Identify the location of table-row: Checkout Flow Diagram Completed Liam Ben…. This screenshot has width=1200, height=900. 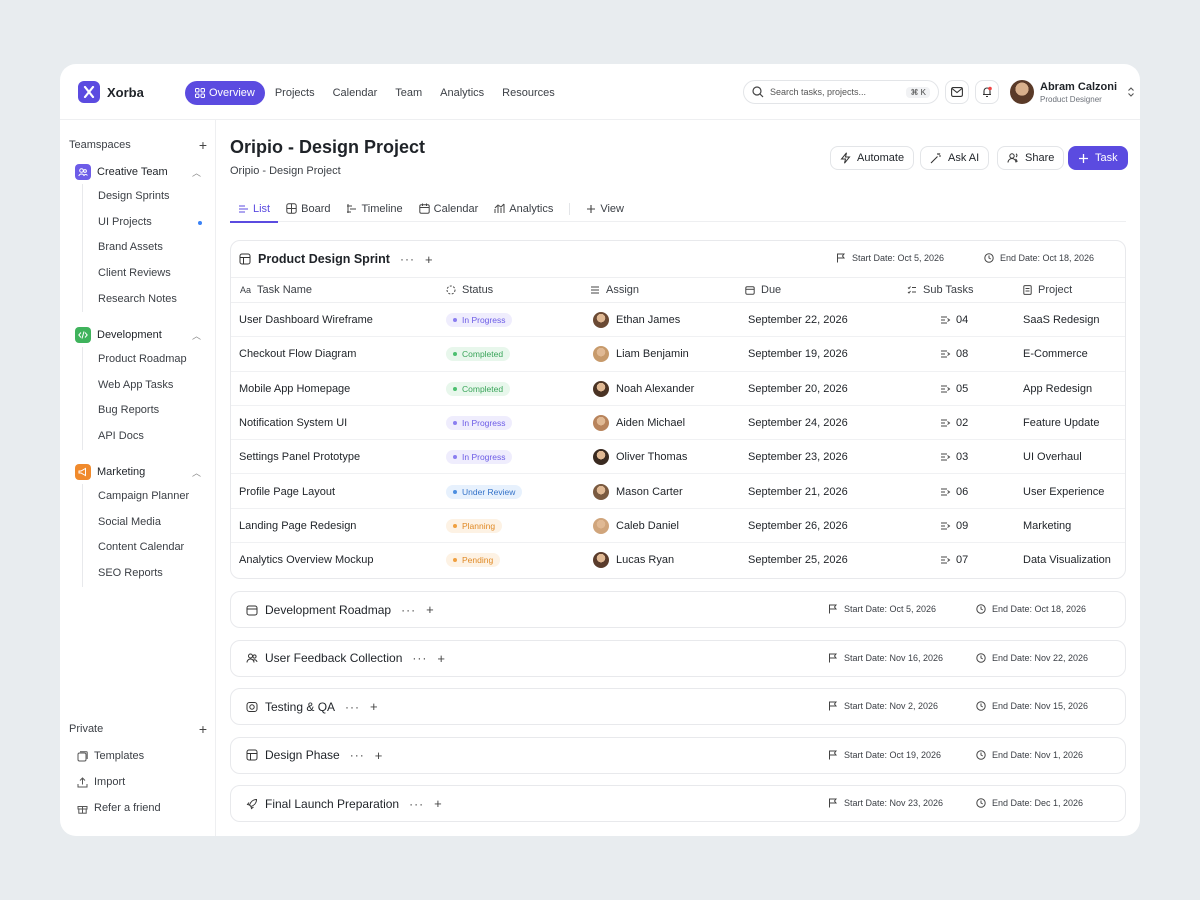
(678, 354).